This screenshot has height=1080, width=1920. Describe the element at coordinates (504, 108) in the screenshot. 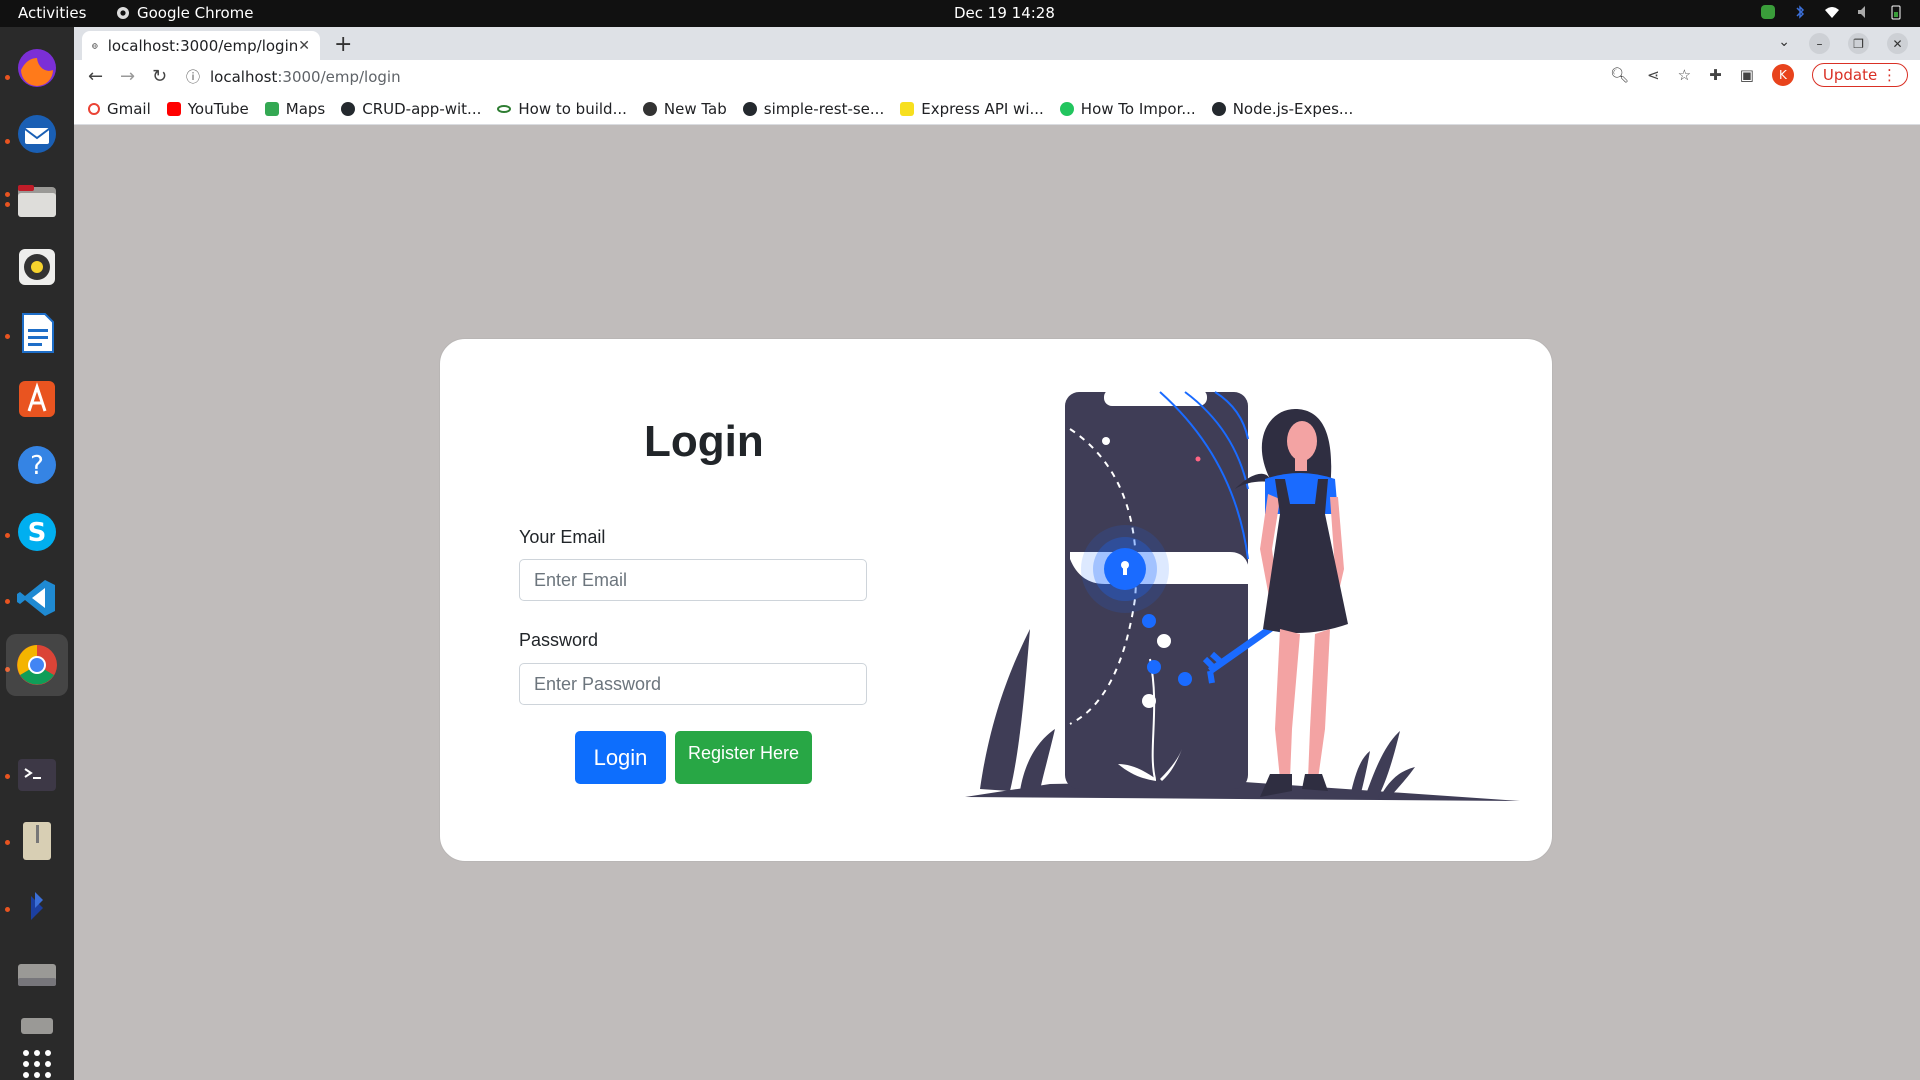

I see `link-icon` at that location.